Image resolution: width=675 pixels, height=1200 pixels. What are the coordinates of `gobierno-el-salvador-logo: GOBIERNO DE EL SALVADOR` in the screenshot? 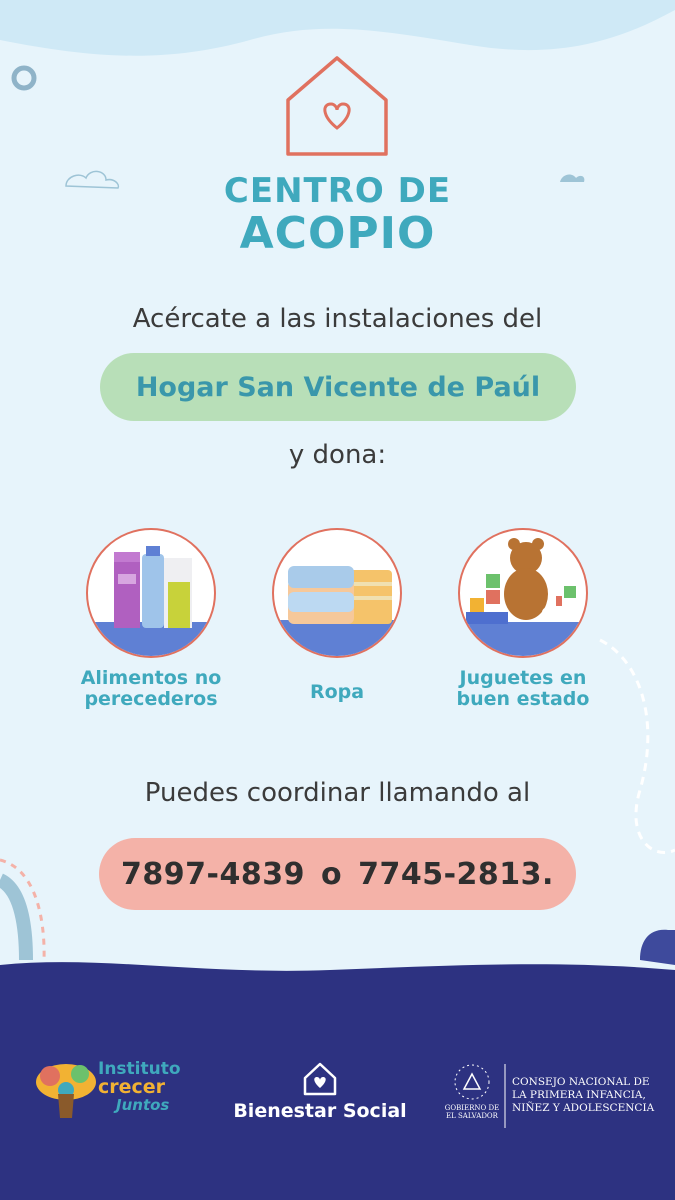 It's located at (472, 1112).